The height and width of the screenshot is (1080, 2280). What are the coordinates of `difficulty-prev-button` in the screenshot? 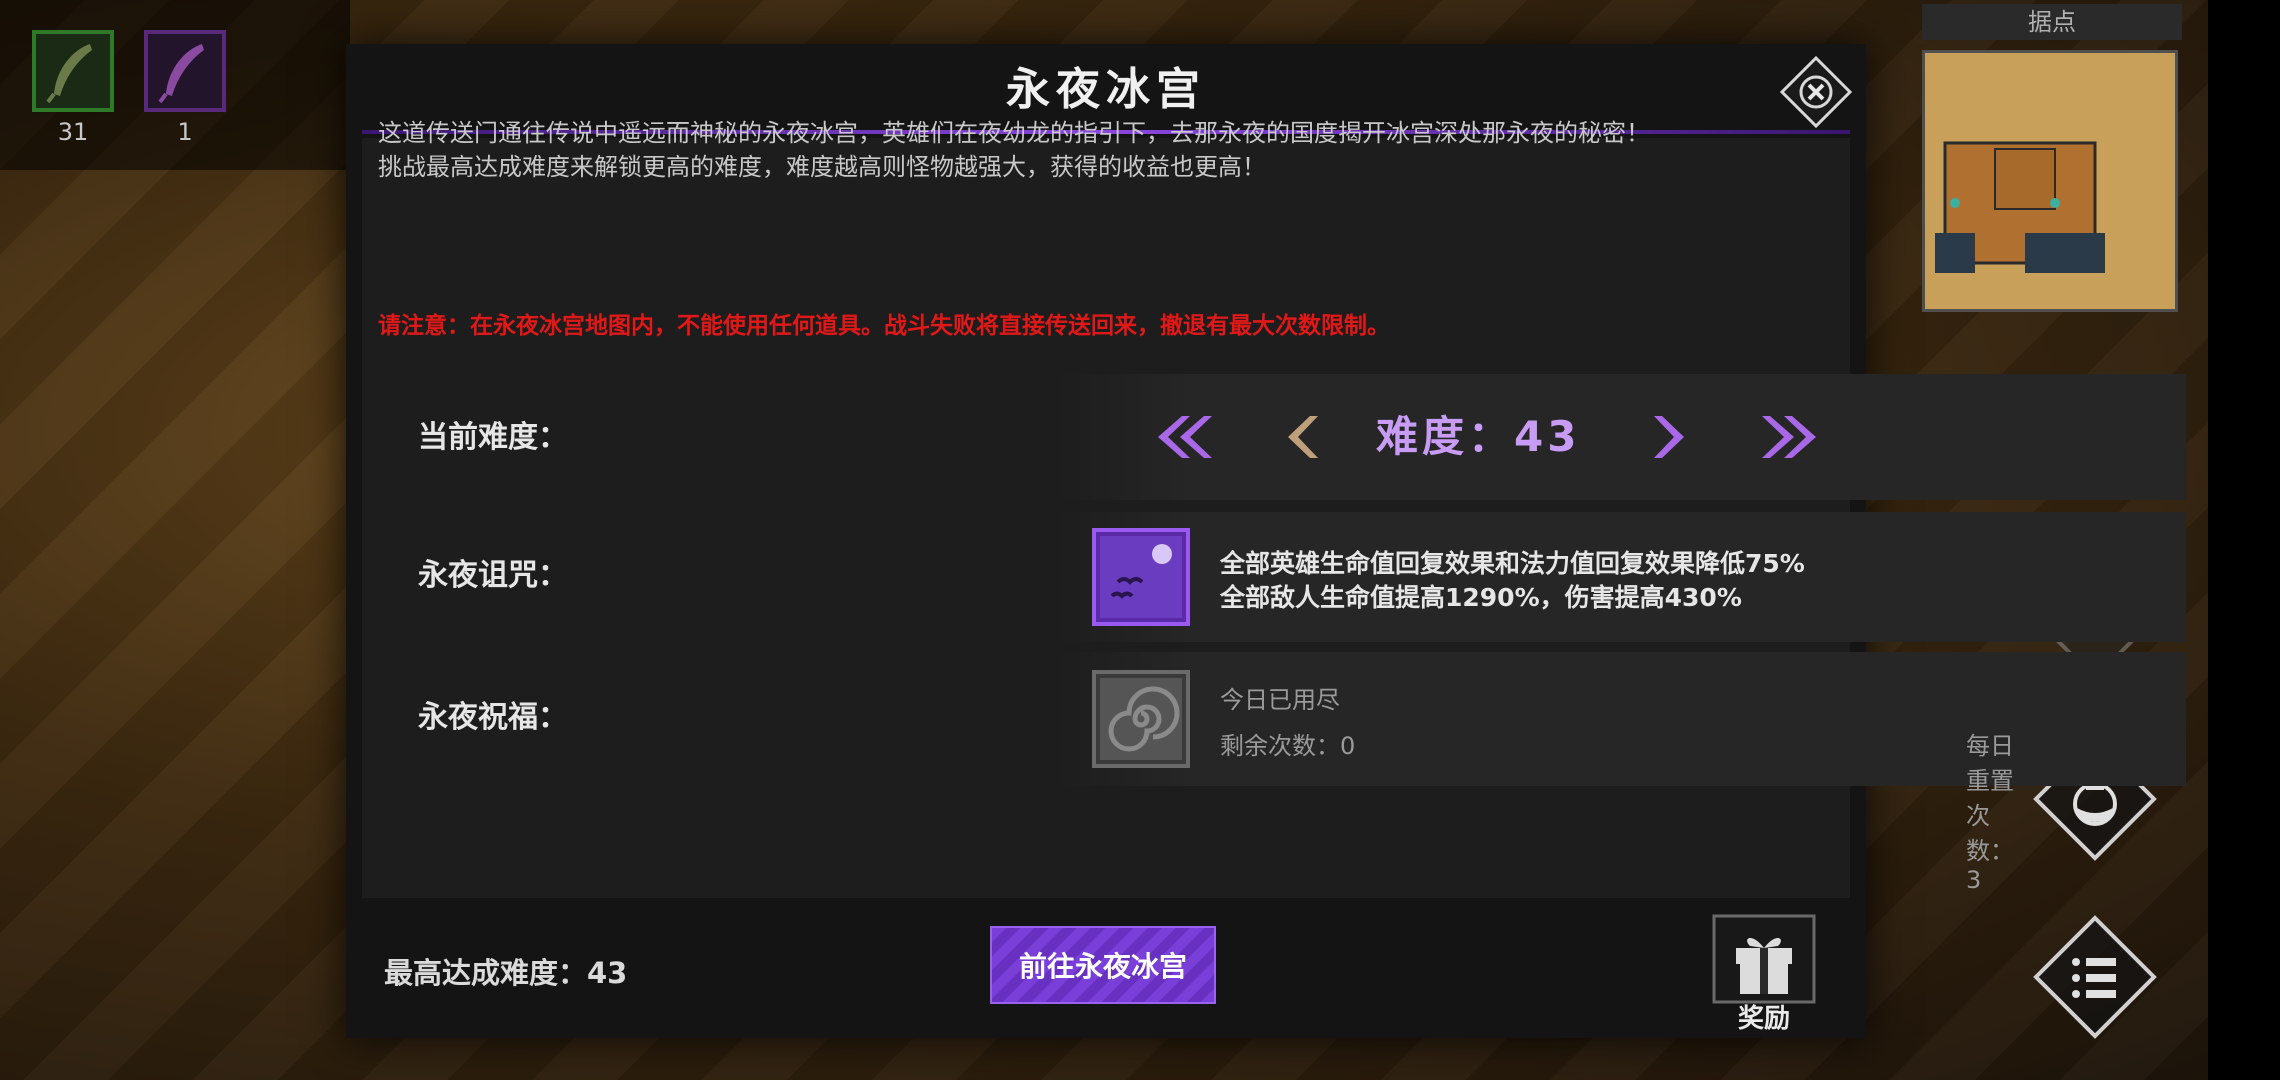 It's located at (1302, 437).